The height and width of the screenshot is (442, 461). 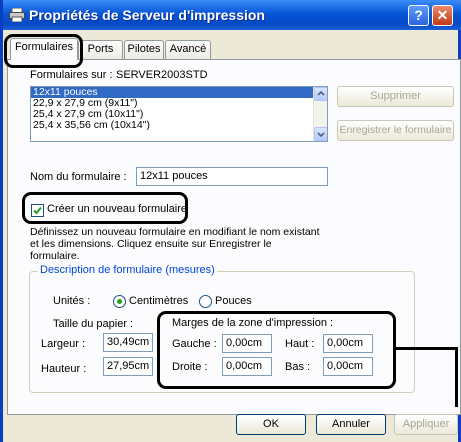 I want to click on scroll-down-icon, so click(x=320, y=134).